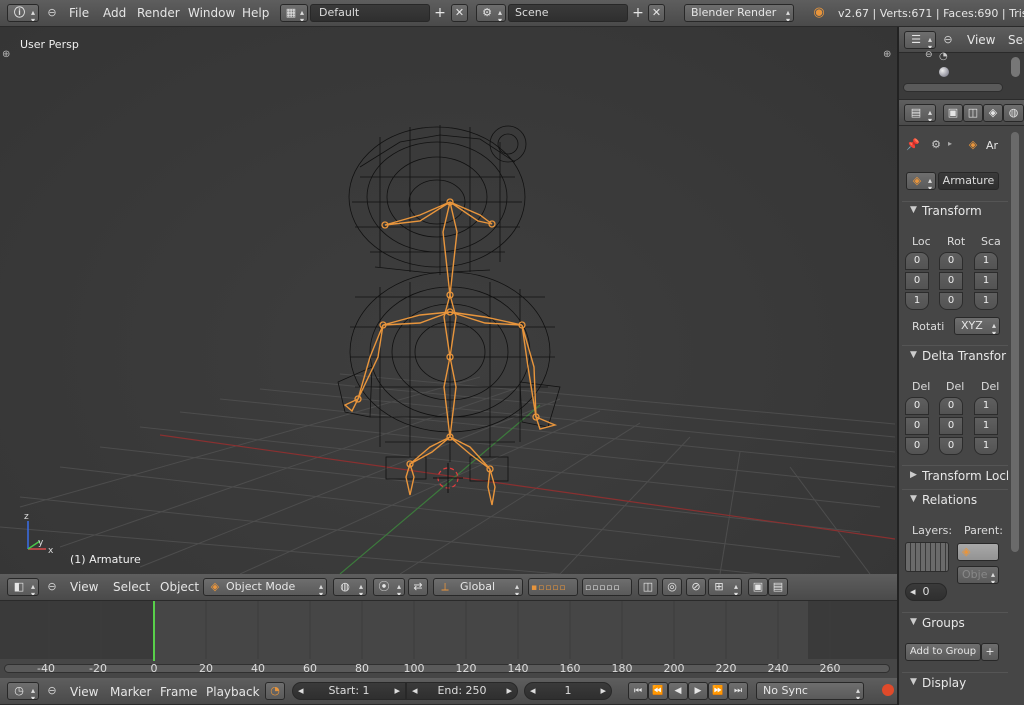  What do you see at coordinates (951, 446) in the screenshot?
I see `delta-rotation-z-field: 0` at bounding box center [951, 446].